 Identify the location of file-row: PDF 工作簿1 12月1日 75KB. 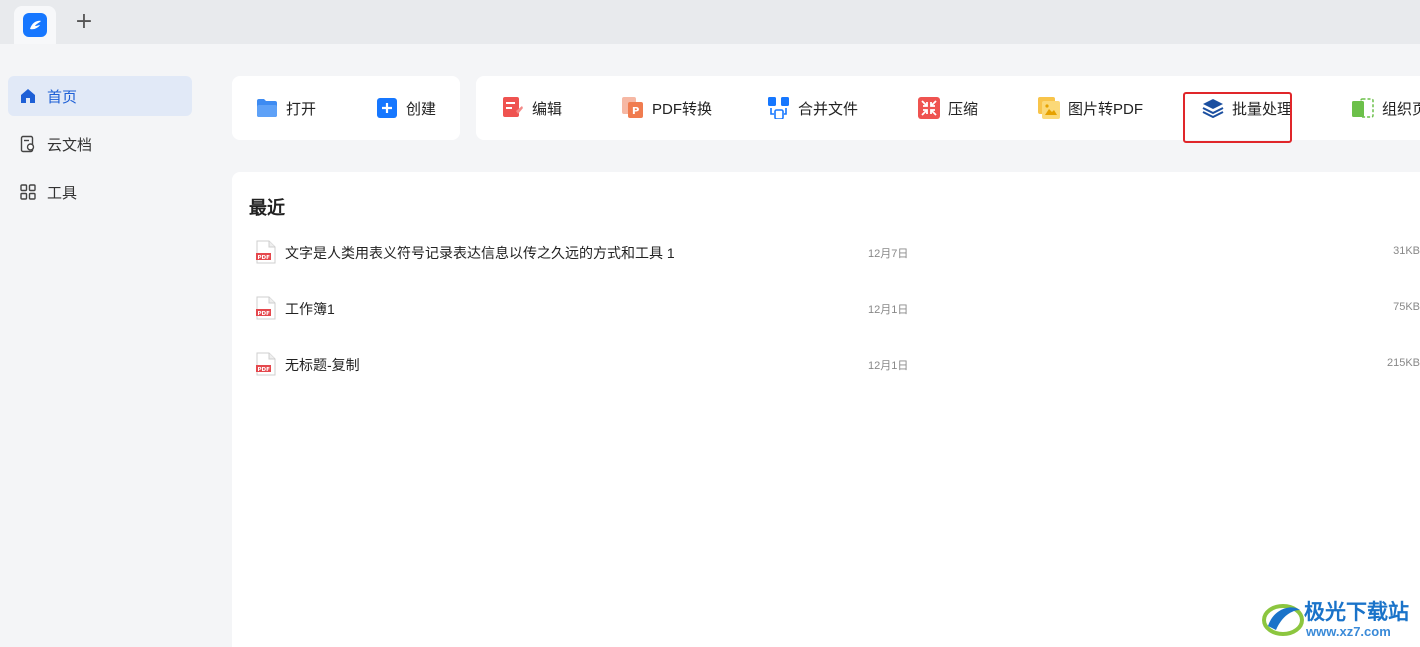
(826, 308).